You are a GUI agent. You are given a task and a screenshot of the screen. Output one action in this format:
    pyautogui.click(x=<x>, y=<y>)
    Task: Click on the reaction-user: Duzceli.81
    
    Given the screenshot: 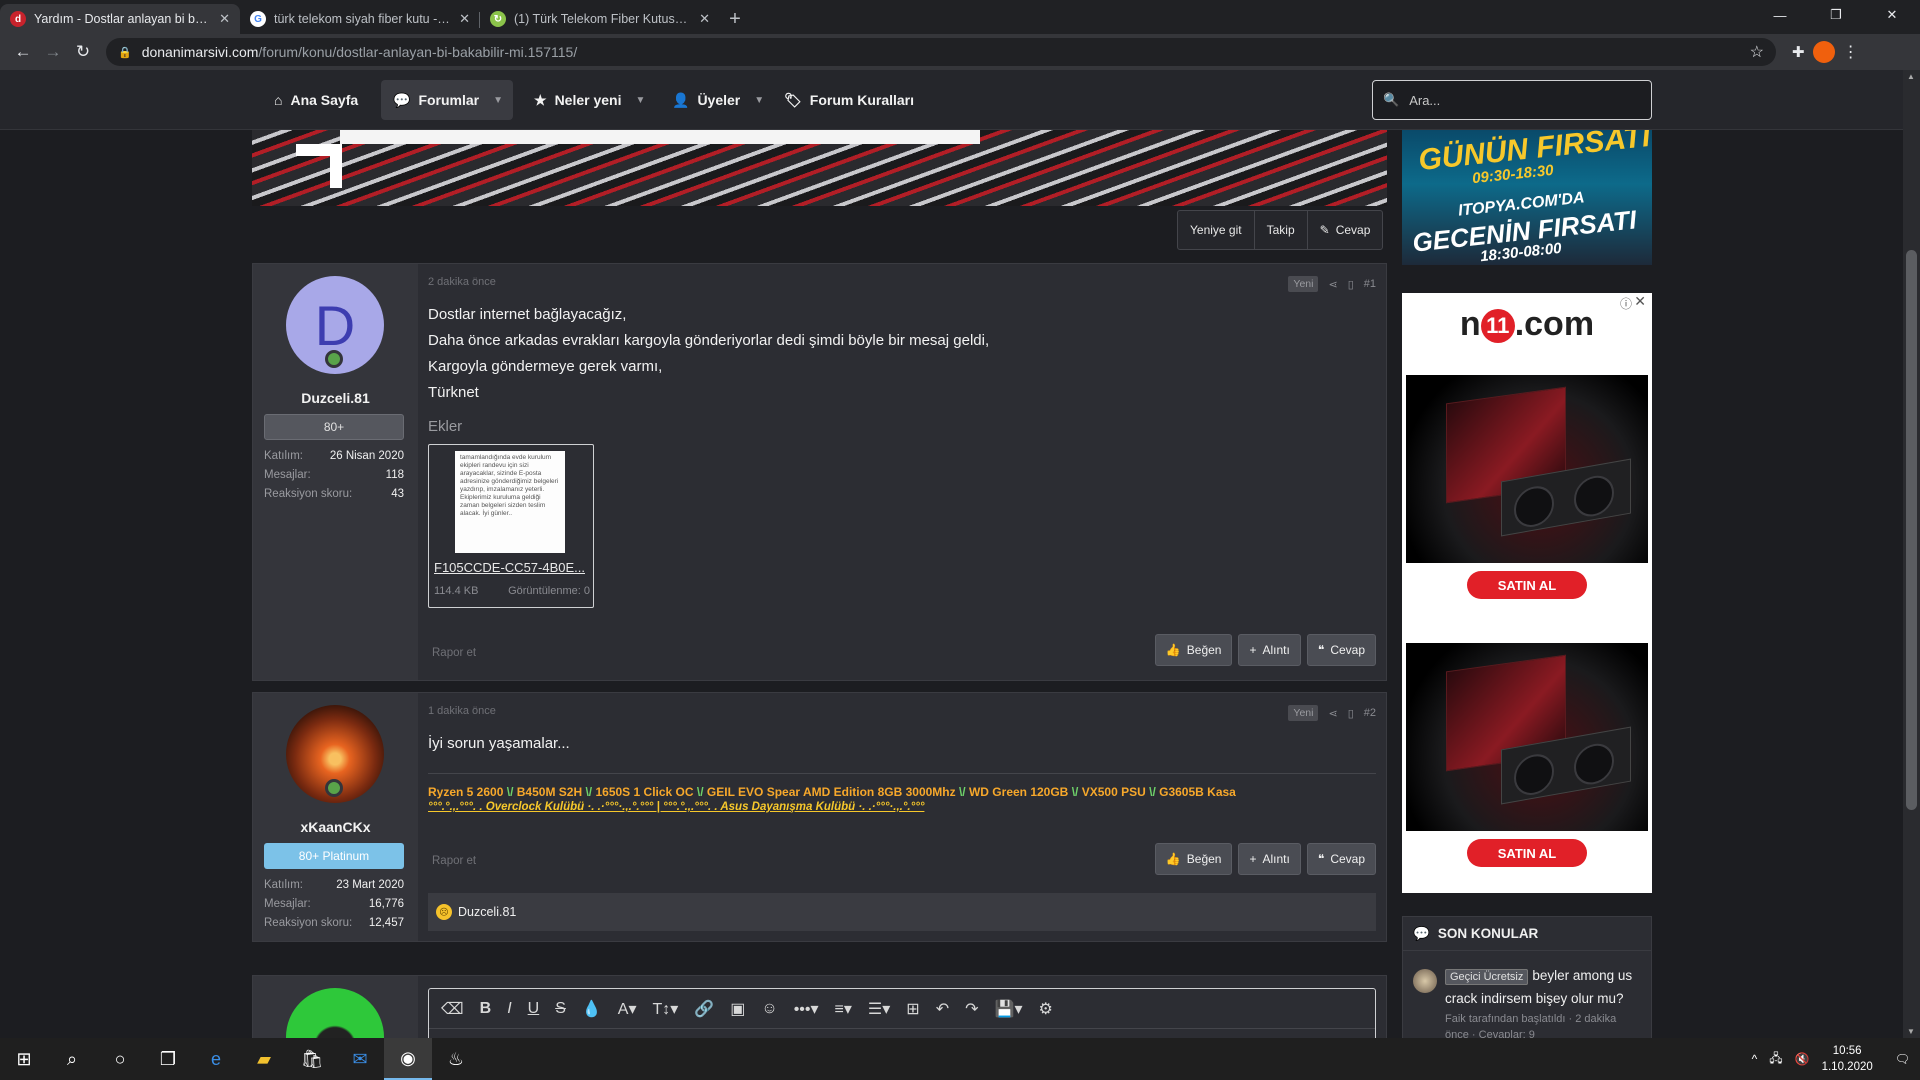 What is the action you would take?
    pyautogui.click(x=487, y=912)
    